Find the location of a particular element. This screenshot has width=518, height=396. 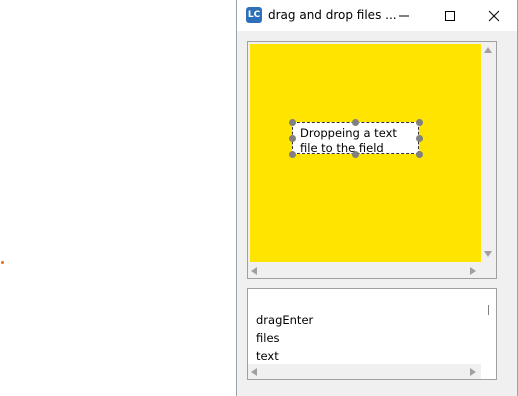

maximize-button is located at coordinates (450, 15).